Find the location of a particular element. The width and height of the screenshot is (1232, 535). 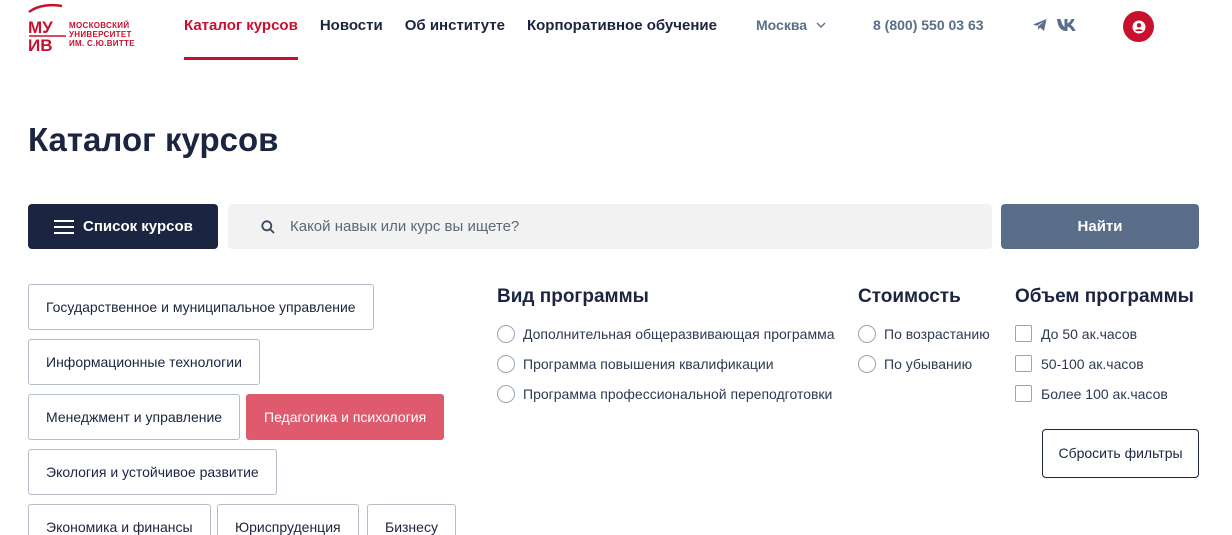

category-chip-management: Менеджмент и управление is located at coordinates (134, 417).